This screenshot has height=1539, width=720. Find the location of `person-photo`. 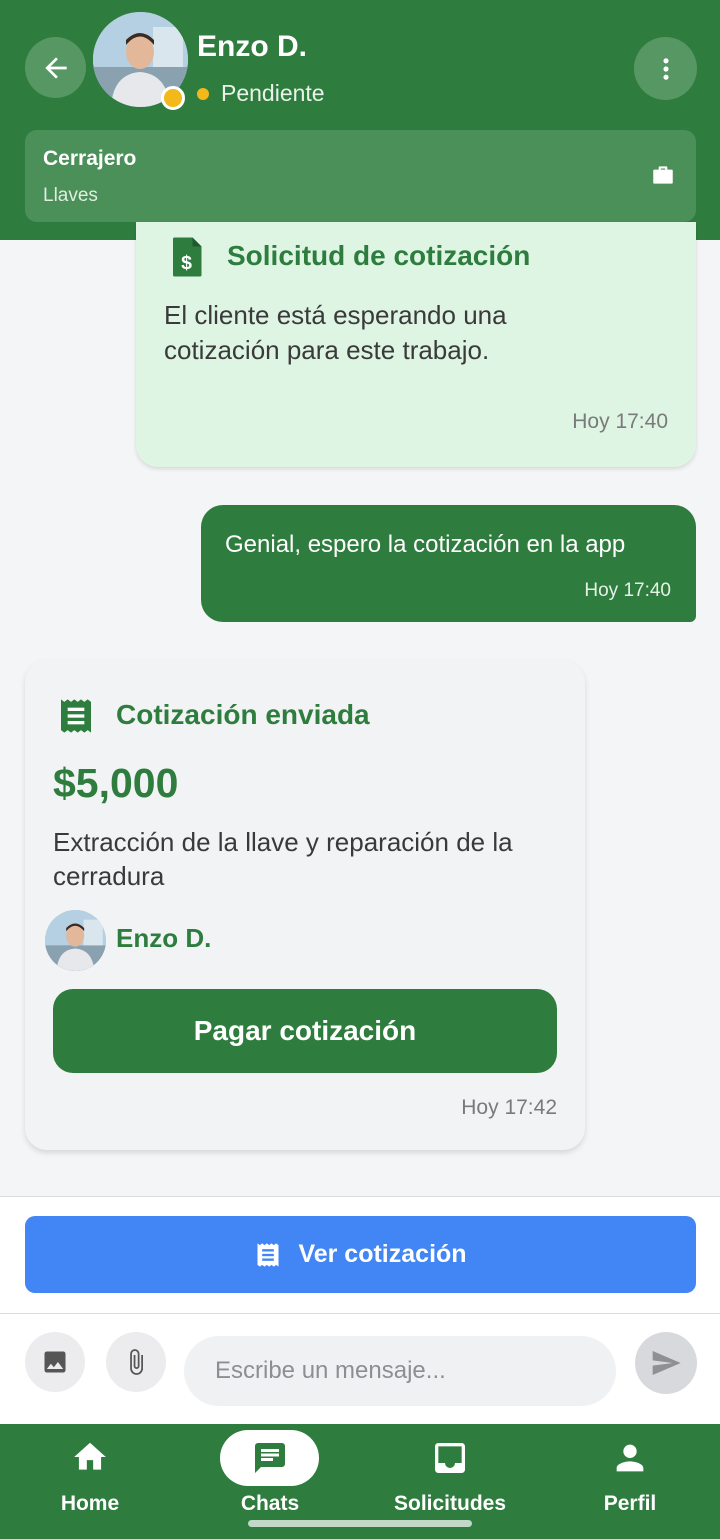

person-photo is located at coordinates (75, 940).